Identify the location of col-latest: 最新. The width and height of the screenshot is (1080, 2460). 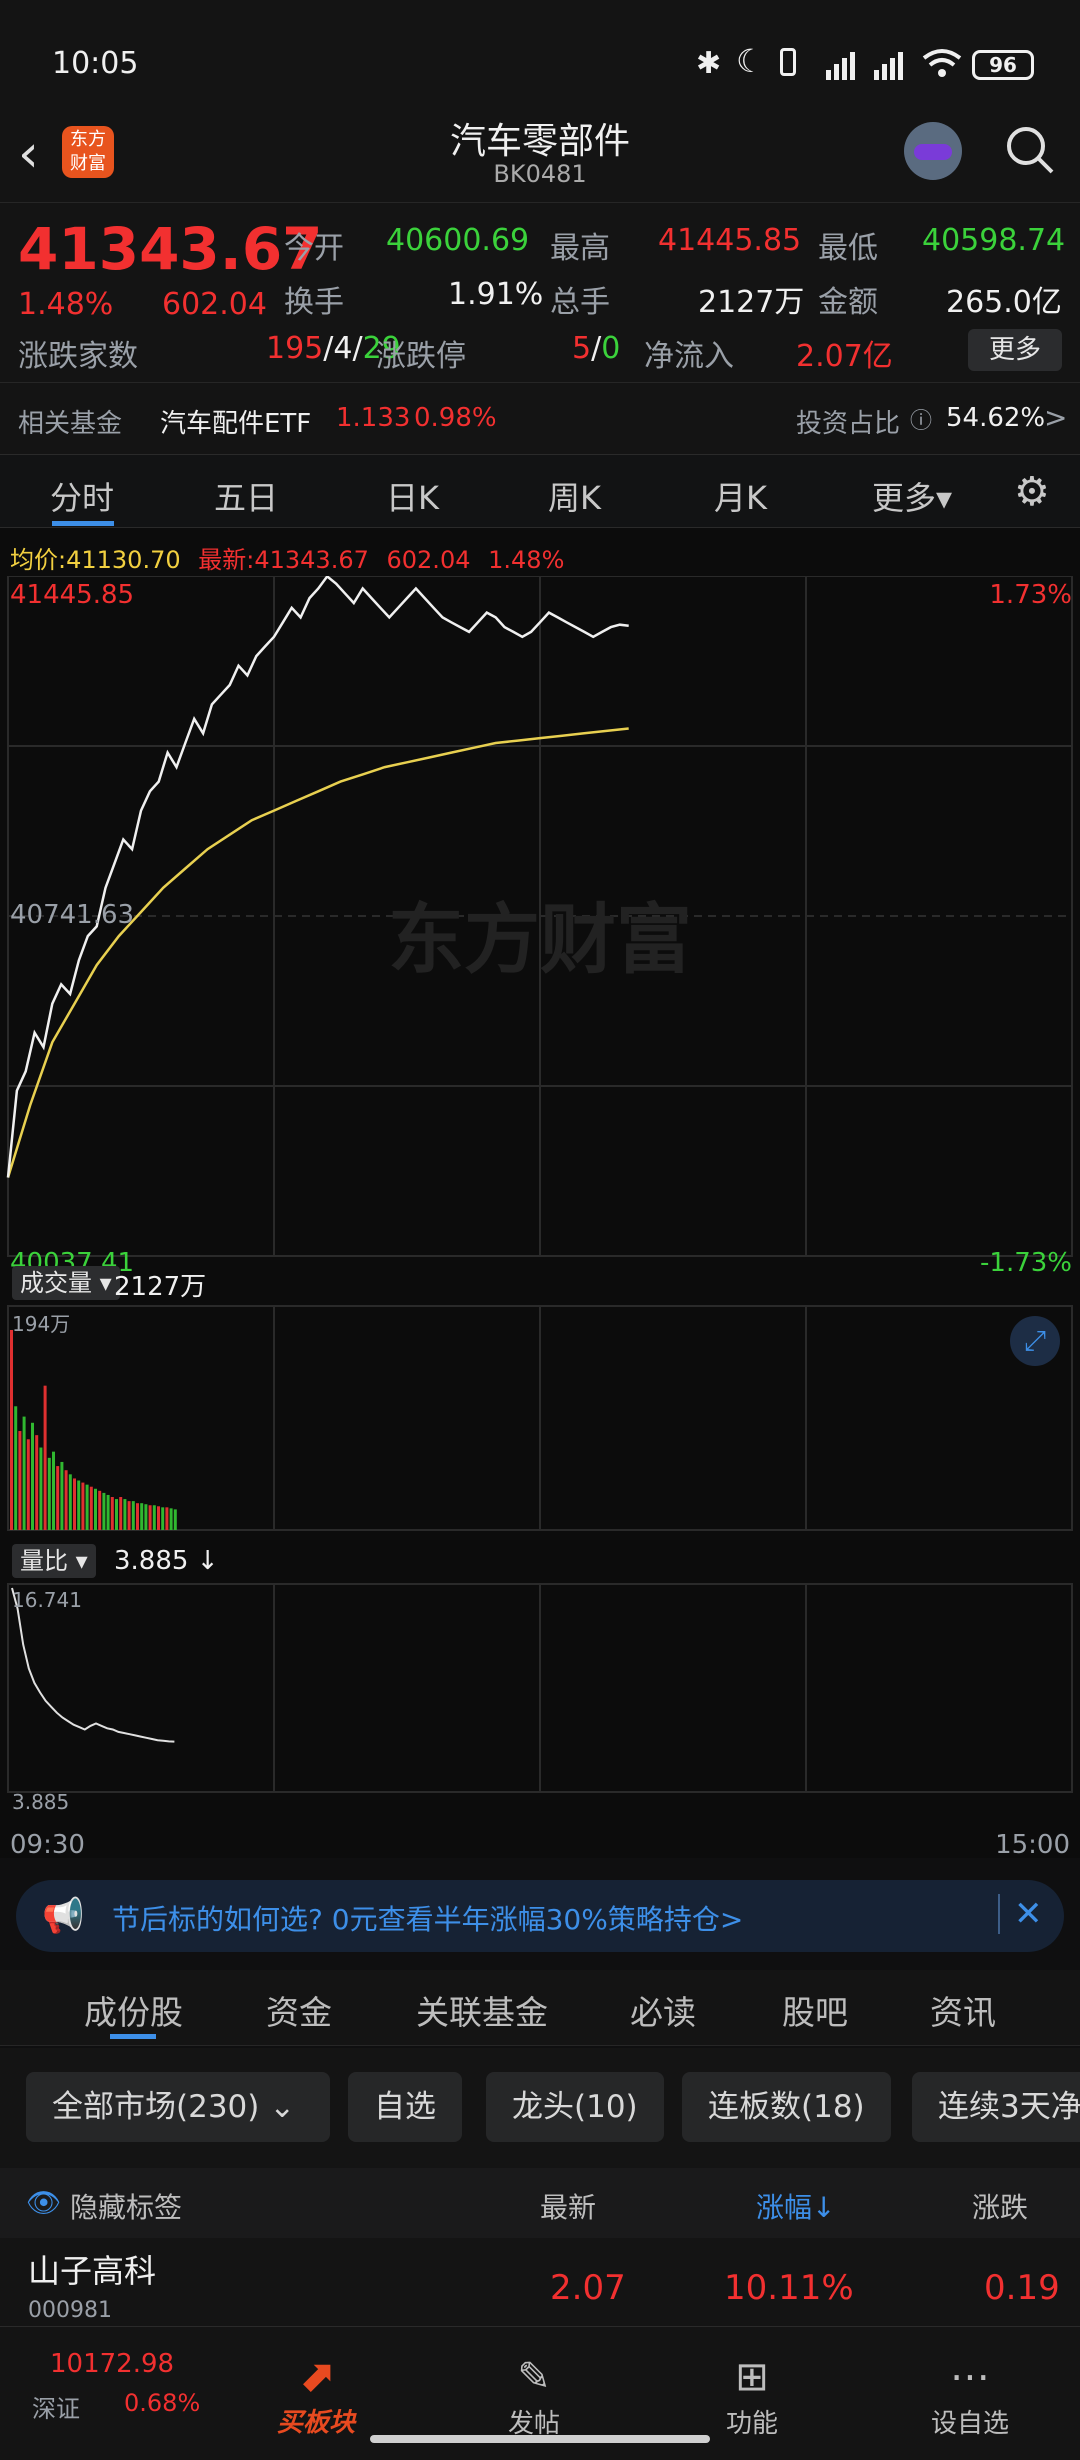
(568, 2206).